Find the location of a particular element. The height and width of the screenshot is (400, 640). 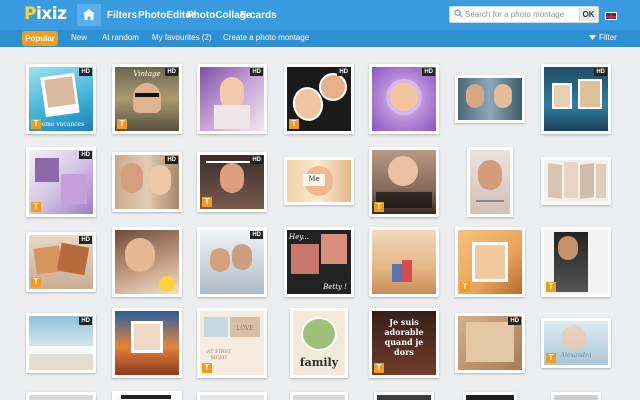

montage-caption: Me is located at coordinates (314, 179).